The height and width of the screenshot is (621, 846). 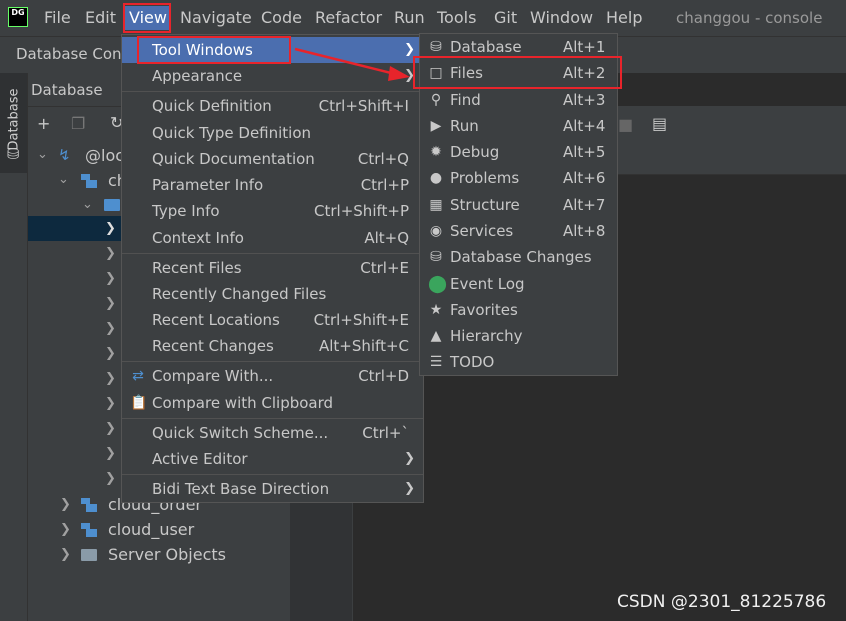 What do you see at coordinates (624, 17) in the screenshot?
I see `menu-help: Help` at bounding box center [624, 17].